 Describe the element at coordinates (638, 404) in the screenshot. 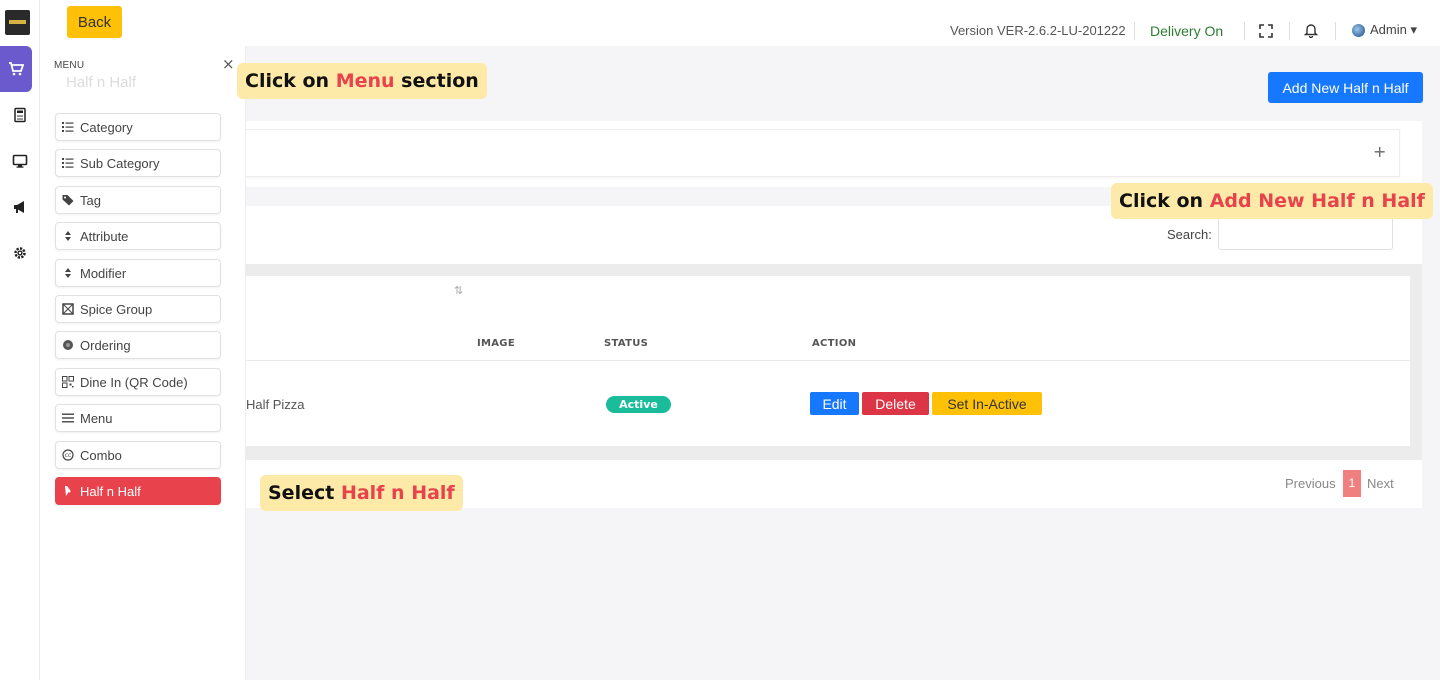

I see `status-badge: Active` at that location.